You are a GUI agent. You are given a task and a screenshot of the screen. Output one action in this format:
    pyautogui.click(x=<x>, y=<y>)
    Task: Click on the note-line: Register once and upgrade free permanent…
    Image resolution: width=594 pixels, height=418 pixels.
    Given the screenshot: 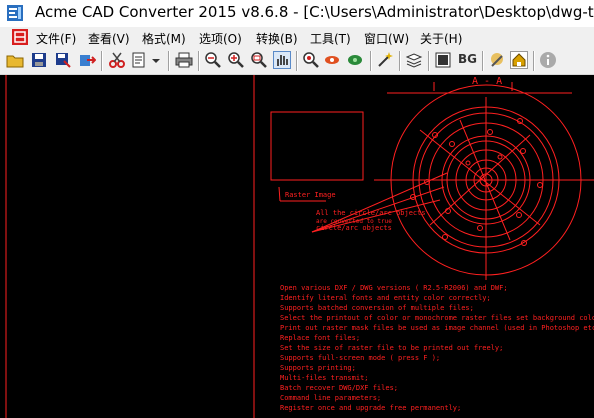 What is the action you would take?
    pyautogui.click(x=371, y=408)
    